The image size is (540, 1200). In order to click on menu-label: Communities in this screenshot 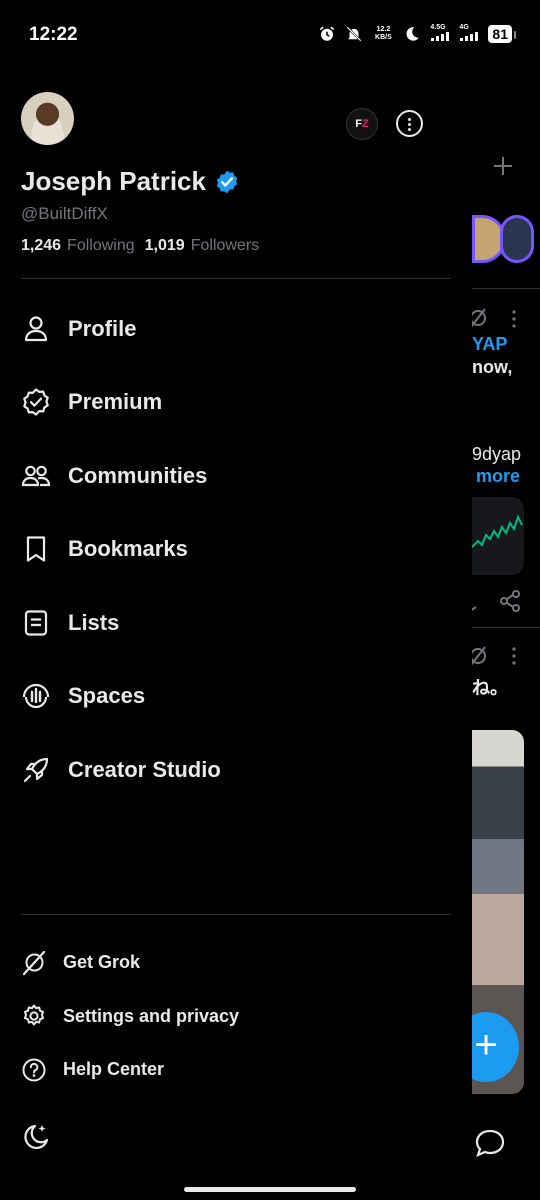, I will do `click(138, 475)`.